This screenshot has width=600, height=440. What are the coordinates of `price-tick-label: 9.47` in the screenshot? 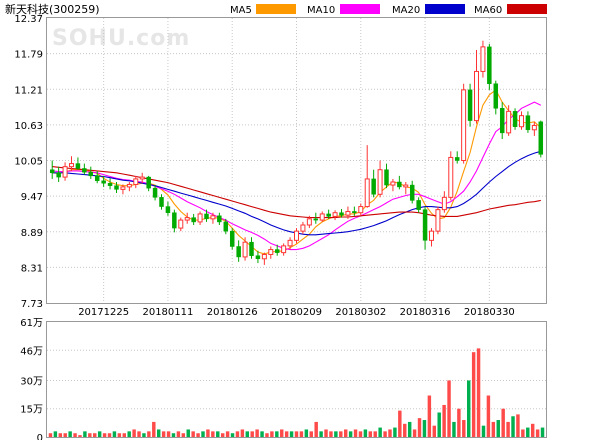 It's located at (32, 197).